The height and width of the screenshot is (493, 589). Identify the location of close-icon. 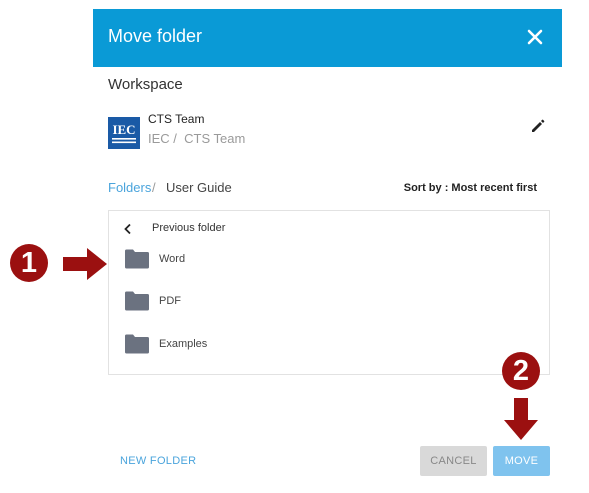
(535, 37).